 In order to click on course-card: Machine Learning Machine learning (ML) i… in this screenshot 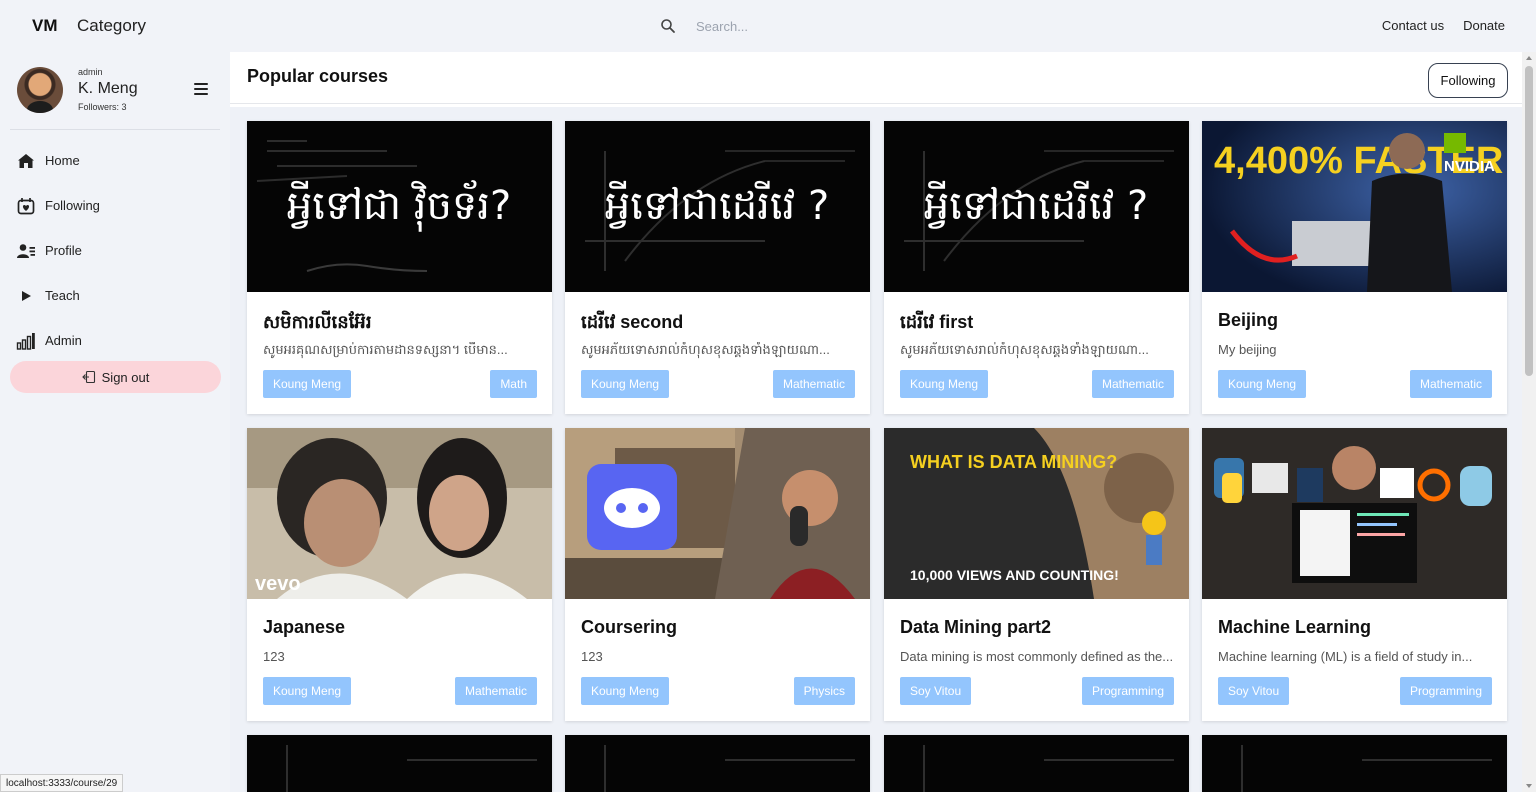, I will do `click(1354, 574)`.